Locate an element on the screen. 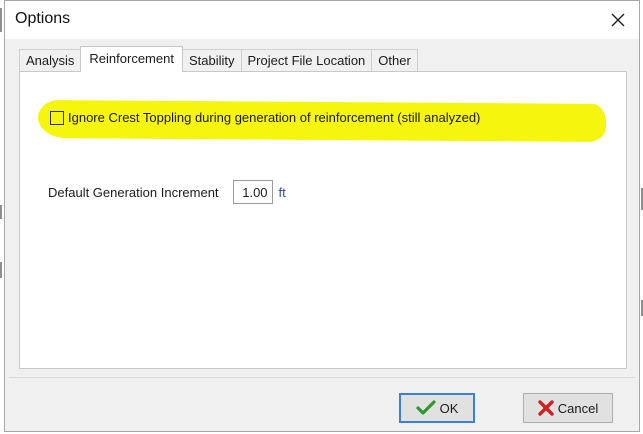 This screenshot has width=643, height=434. x-mark-icon is located at coordinates (546, 408).